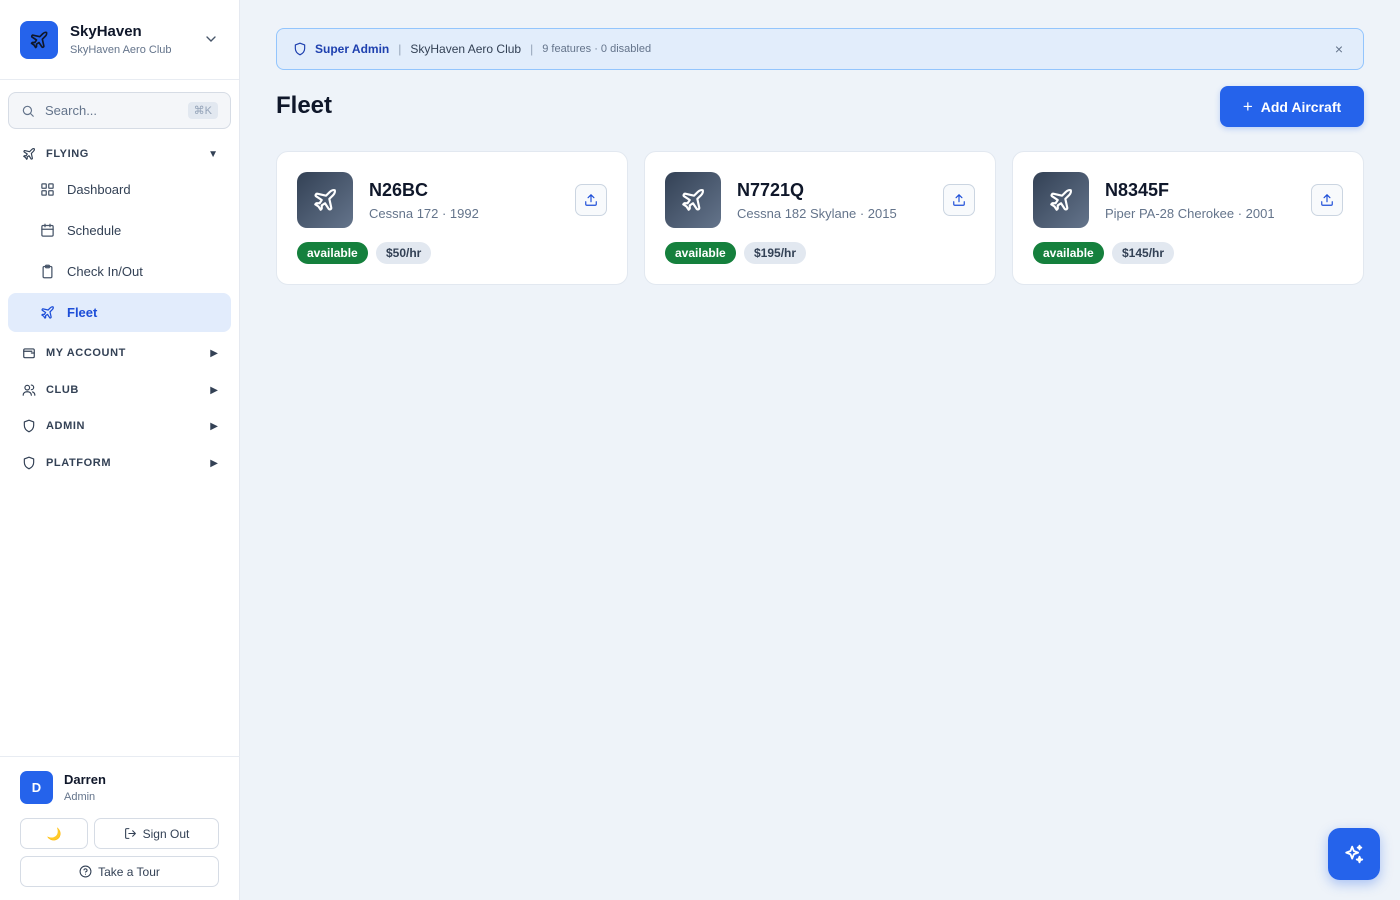  What do you see at coordinates (62, 390) in the screenshot?
I see `nav-section-label: CLUB` at bounding box center [62, 390].